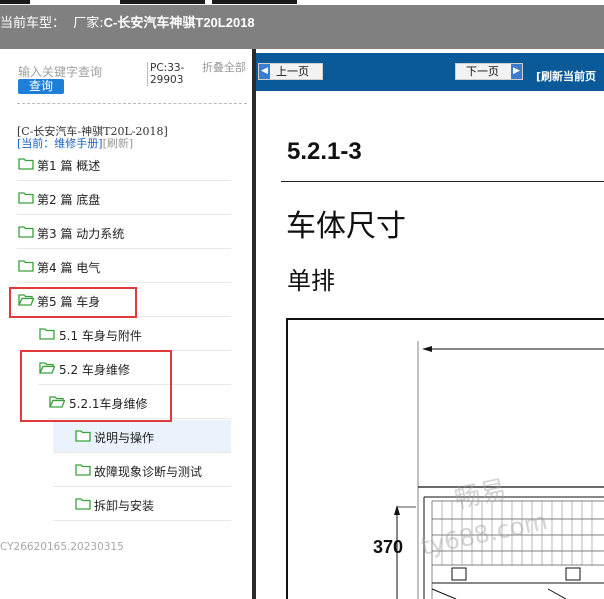  I want to click on tree-item-description-operation: 说明与操作, so click(142, 436).